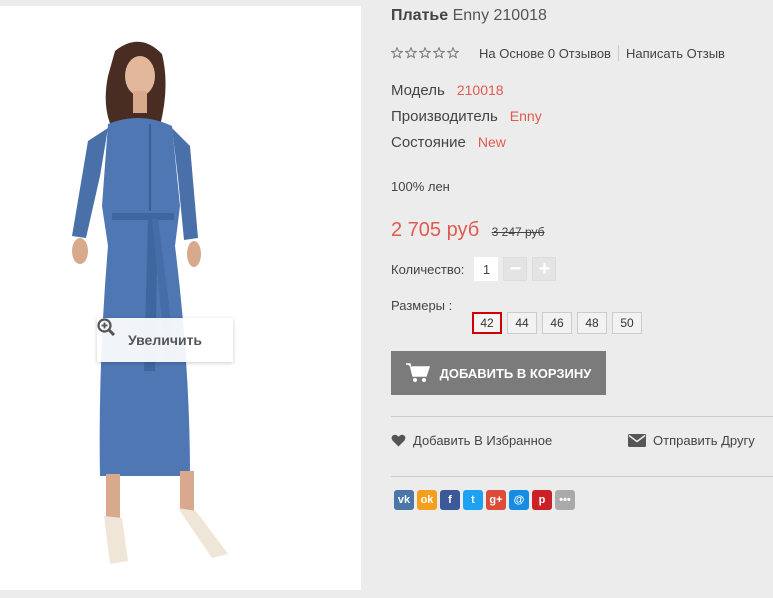 Image resolution: width=773 pixels, height=598 pixels. I want to click on mail-icon: @, so click(519, 500).